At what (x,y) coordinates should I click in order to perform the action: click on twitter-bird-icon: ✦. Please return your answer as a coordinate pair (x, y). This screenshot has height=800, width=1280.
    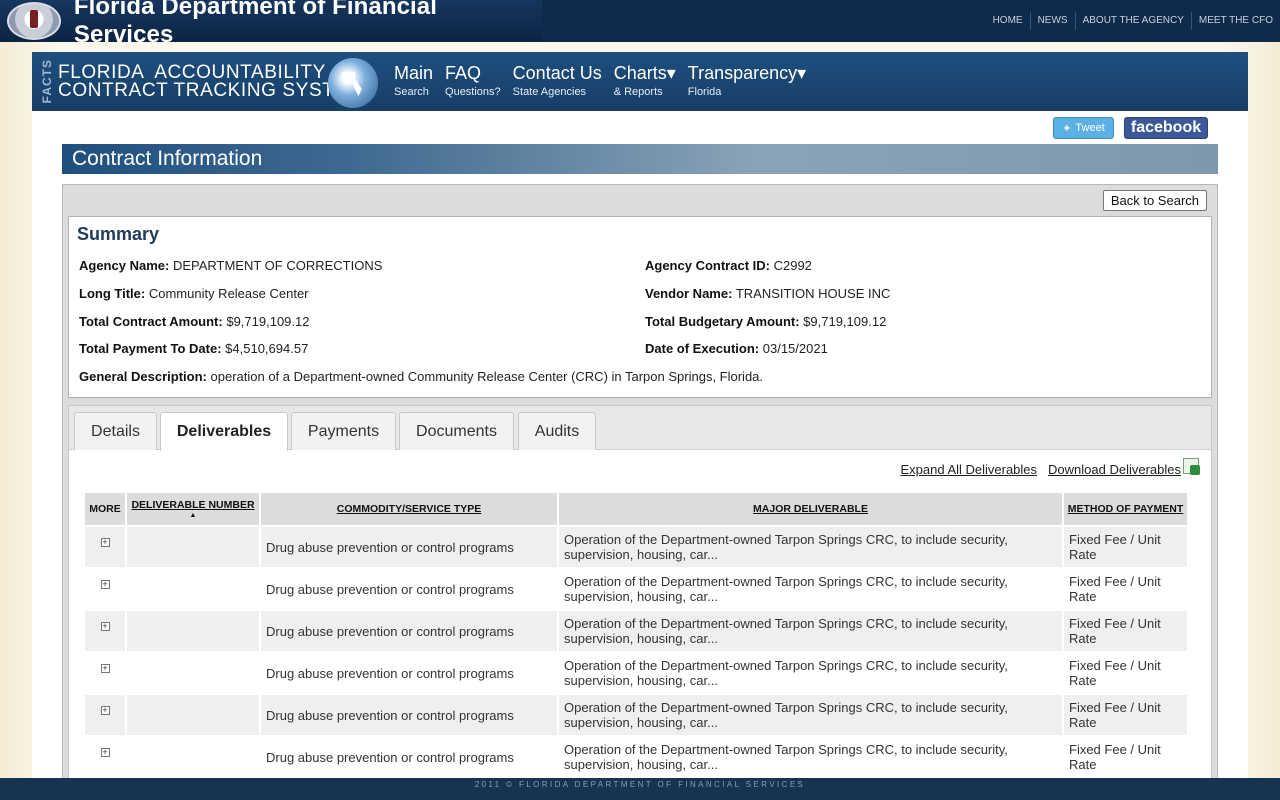
    Looking at the image, I should click on (1067, 128).